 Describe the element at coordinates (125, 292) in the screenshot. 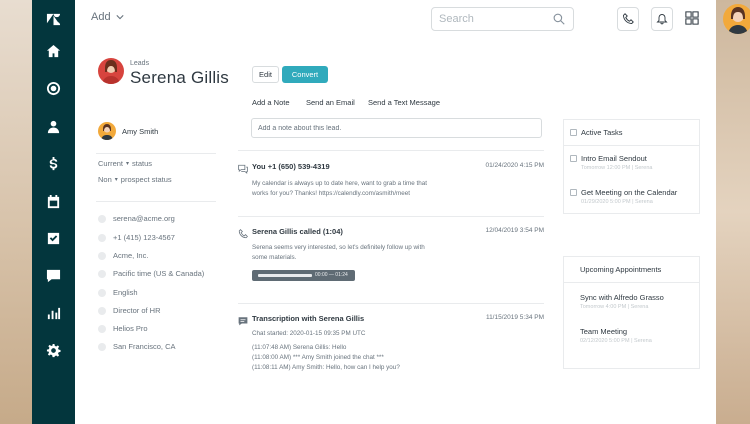

I see `contact-value: English` at that location.